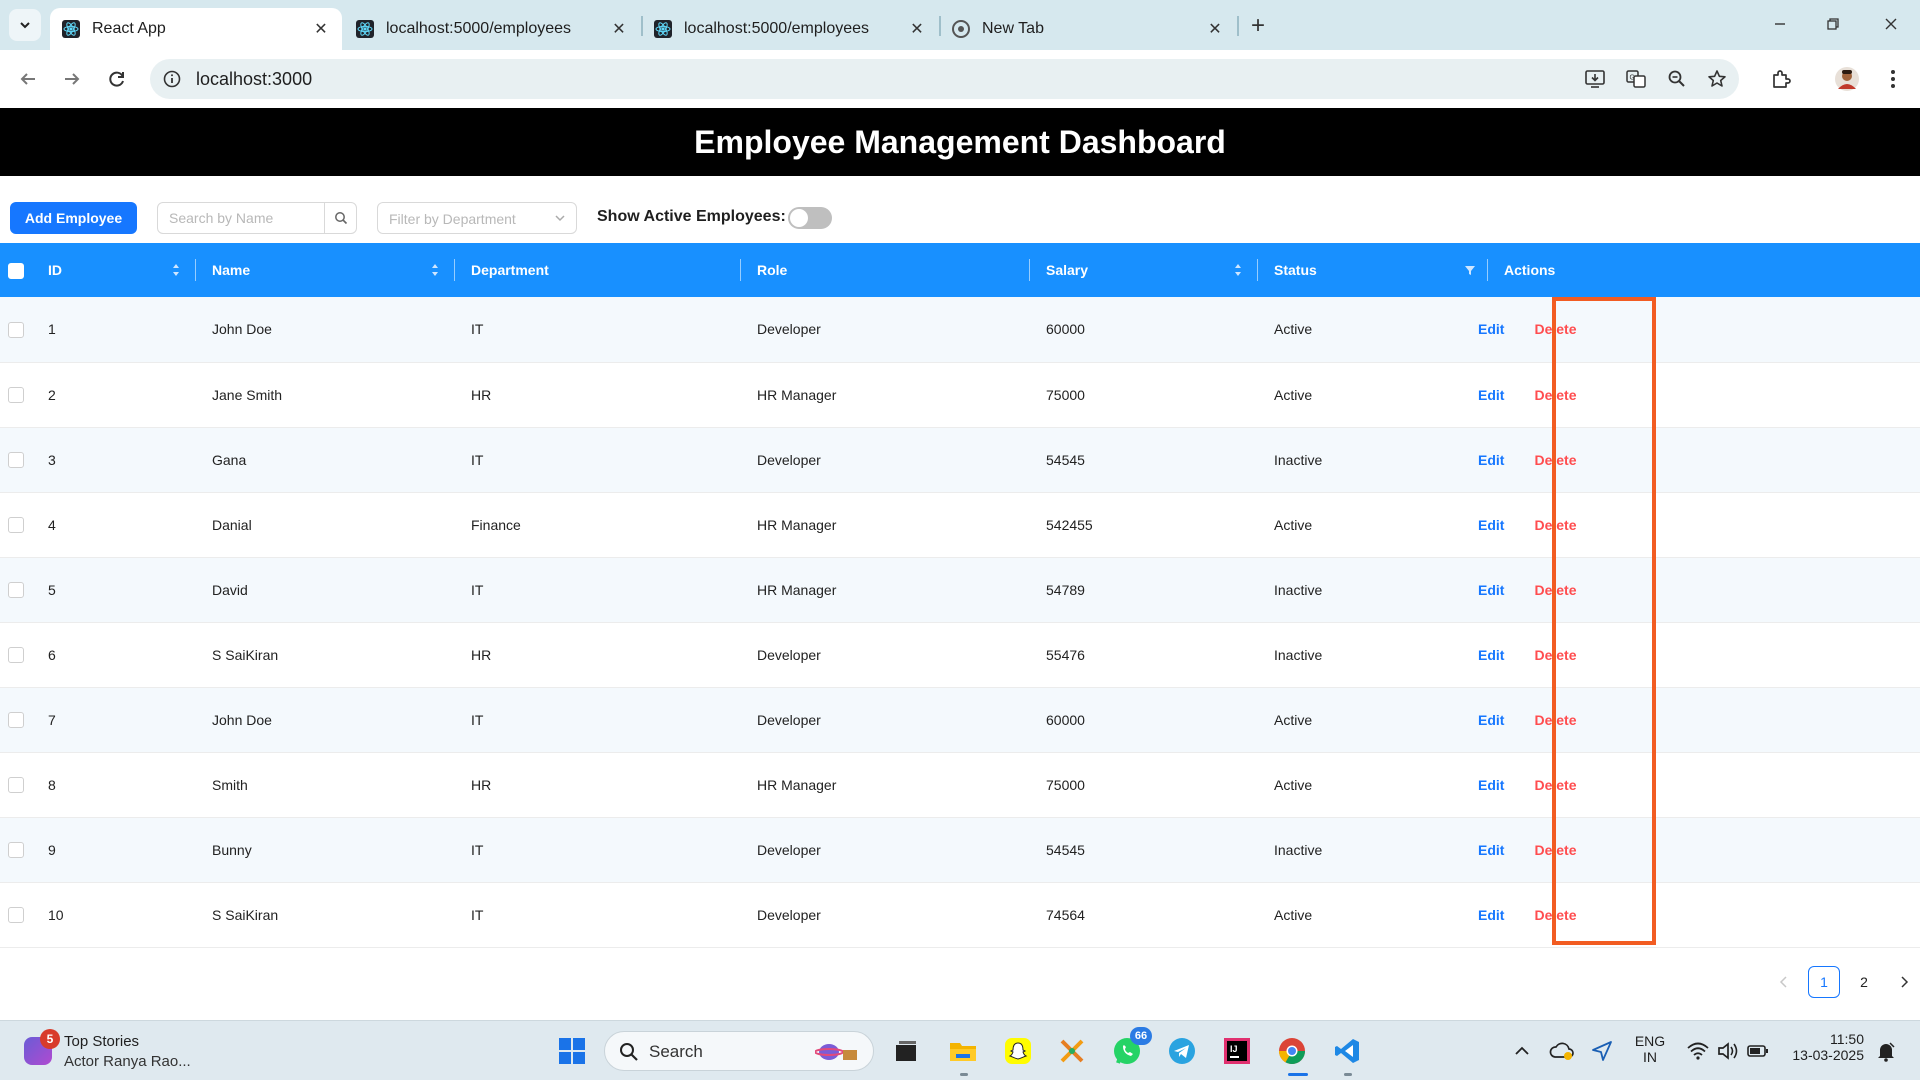  I want to click on volume-icon, so click(1728, 1051).